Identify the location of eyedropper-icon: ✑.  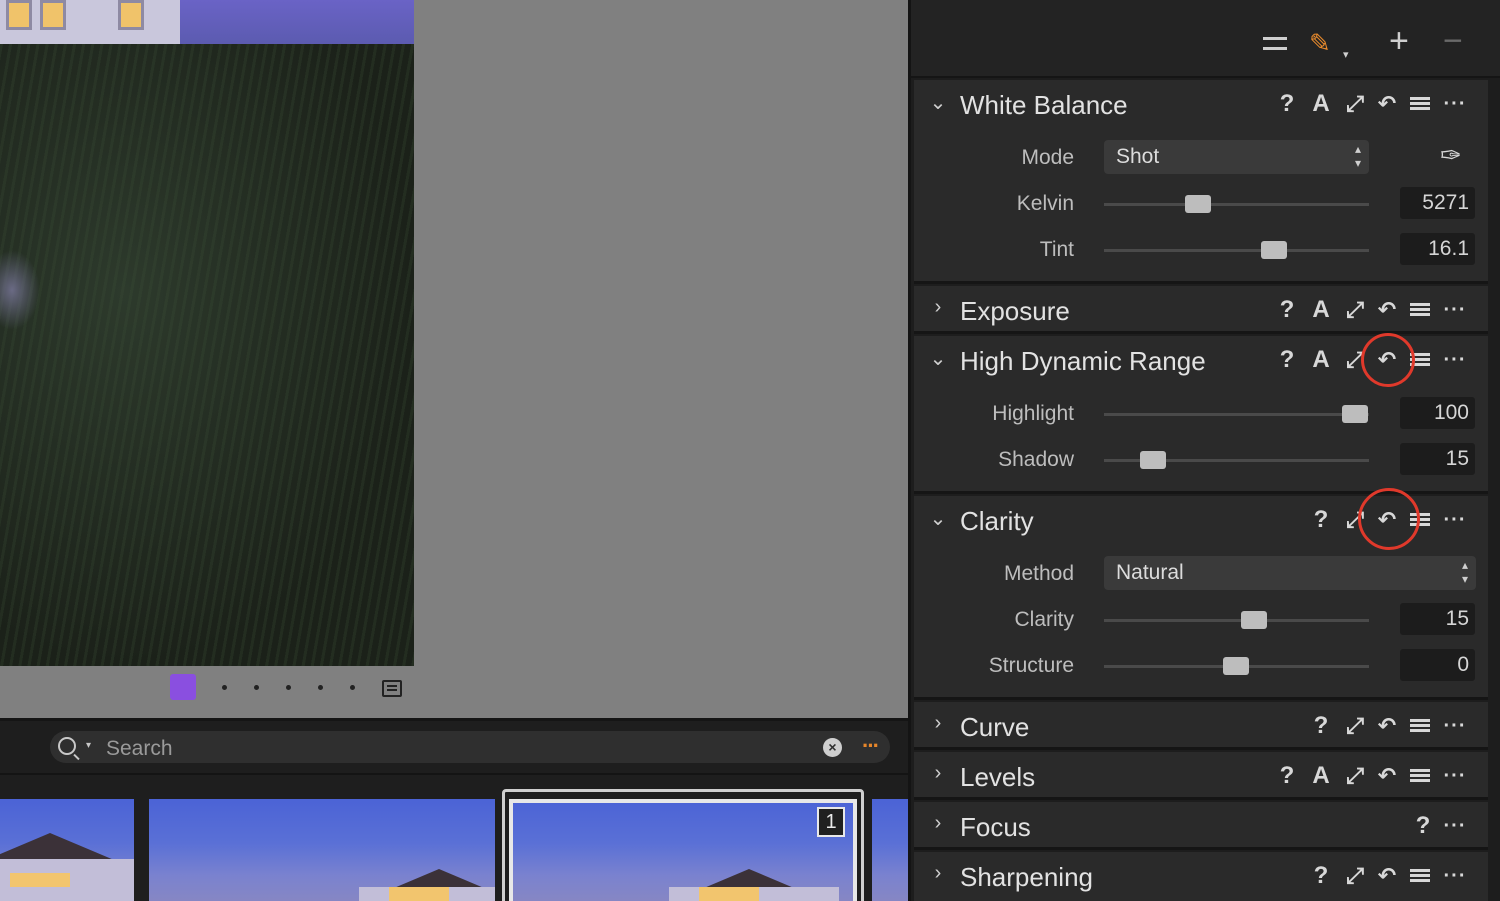
(1451, 155).